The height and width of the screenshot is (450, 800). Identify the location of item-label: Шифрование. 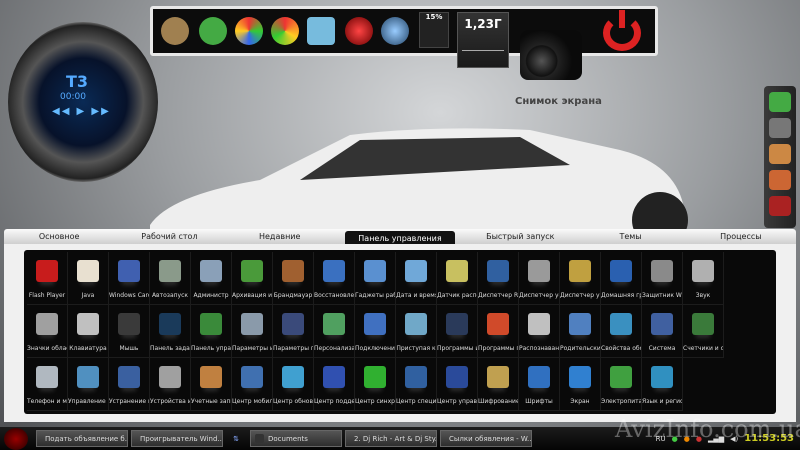
(498, 401).